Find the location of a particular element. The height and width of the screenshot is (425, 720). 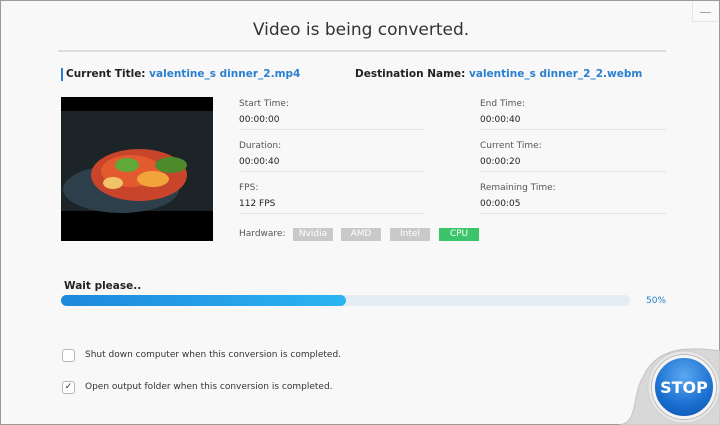

current-time-label: Current Time: is located at coordinates (511, 146).